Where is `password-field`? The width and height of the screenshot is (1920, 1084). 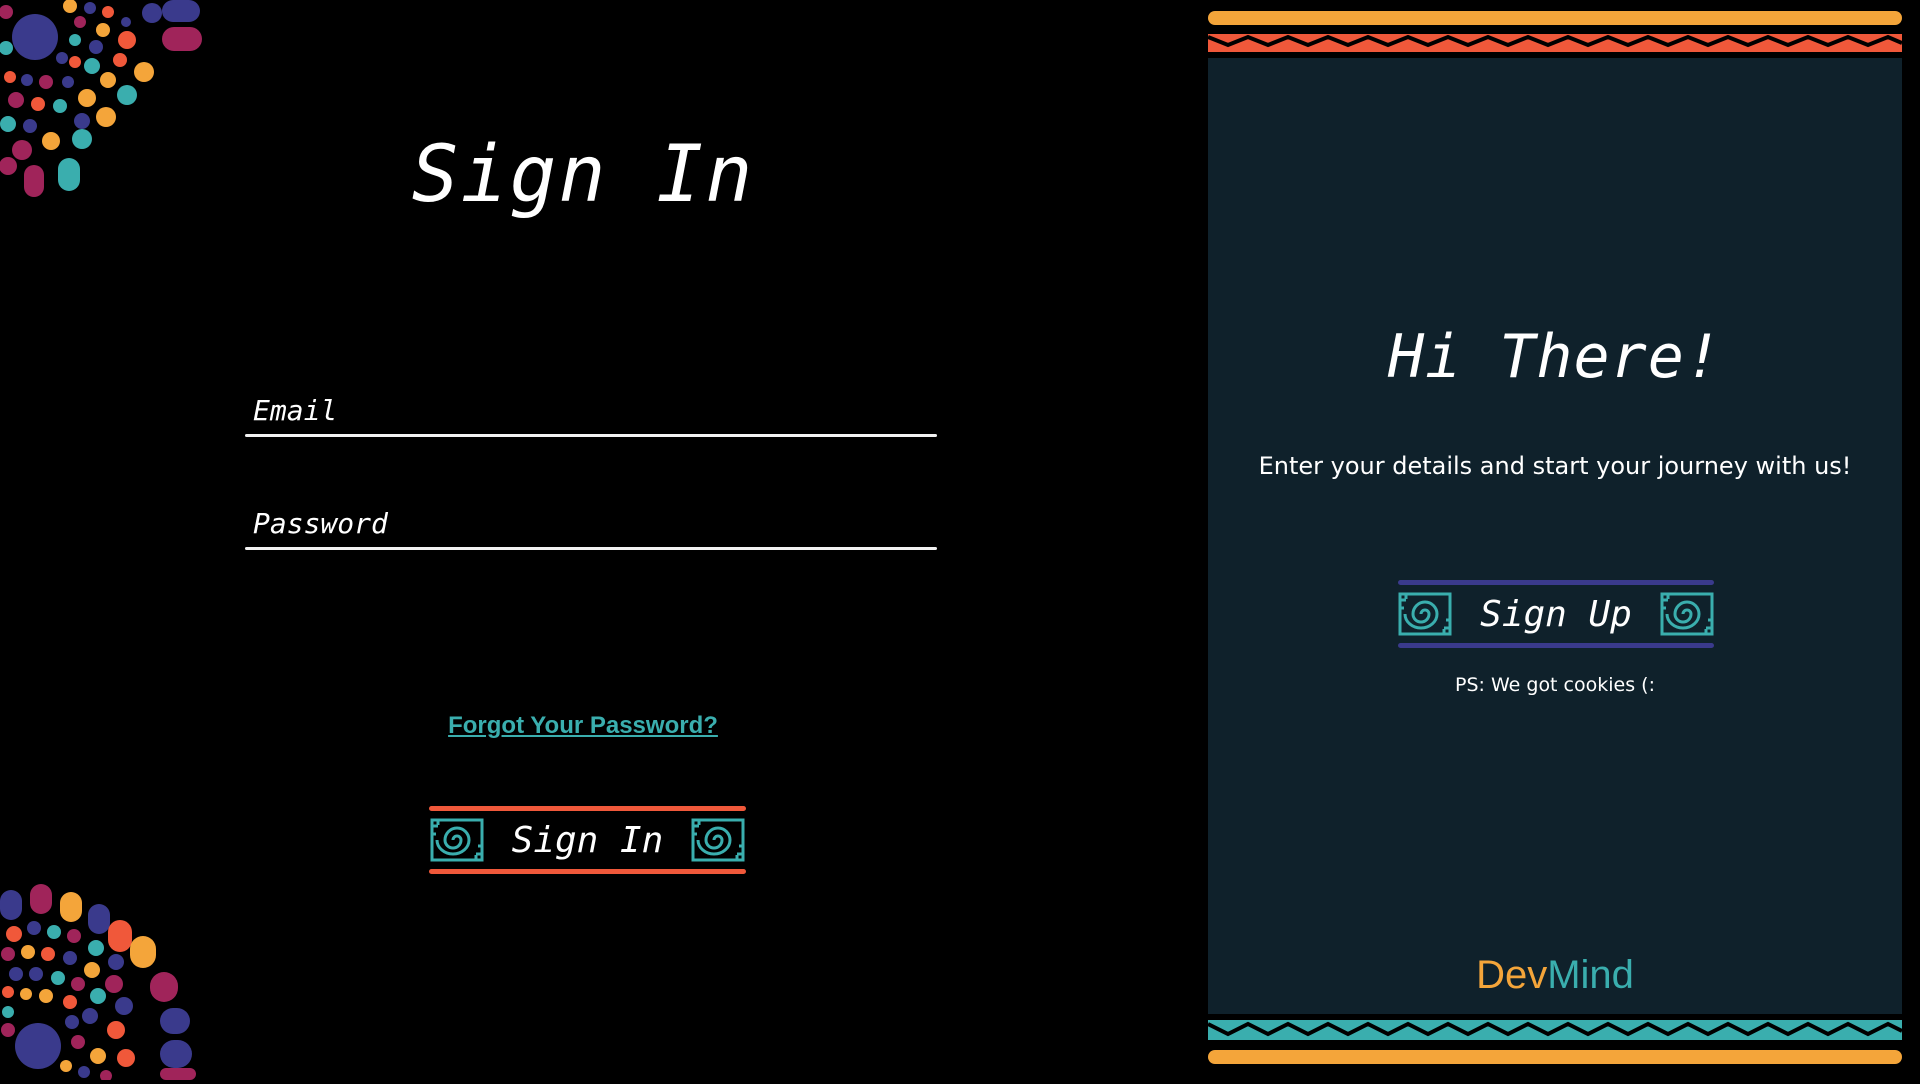 password-field is located at coordinates (591, 523).